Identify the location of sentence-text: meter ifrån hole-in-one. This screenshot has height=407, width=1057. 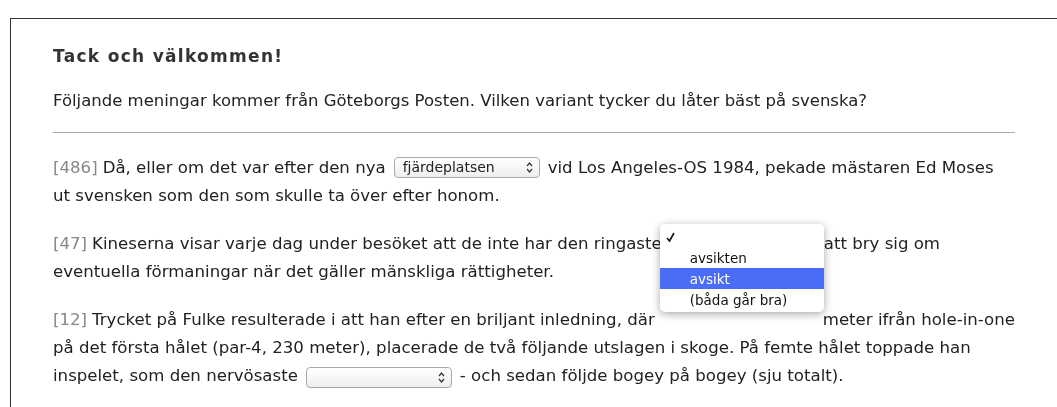
(918, 319).